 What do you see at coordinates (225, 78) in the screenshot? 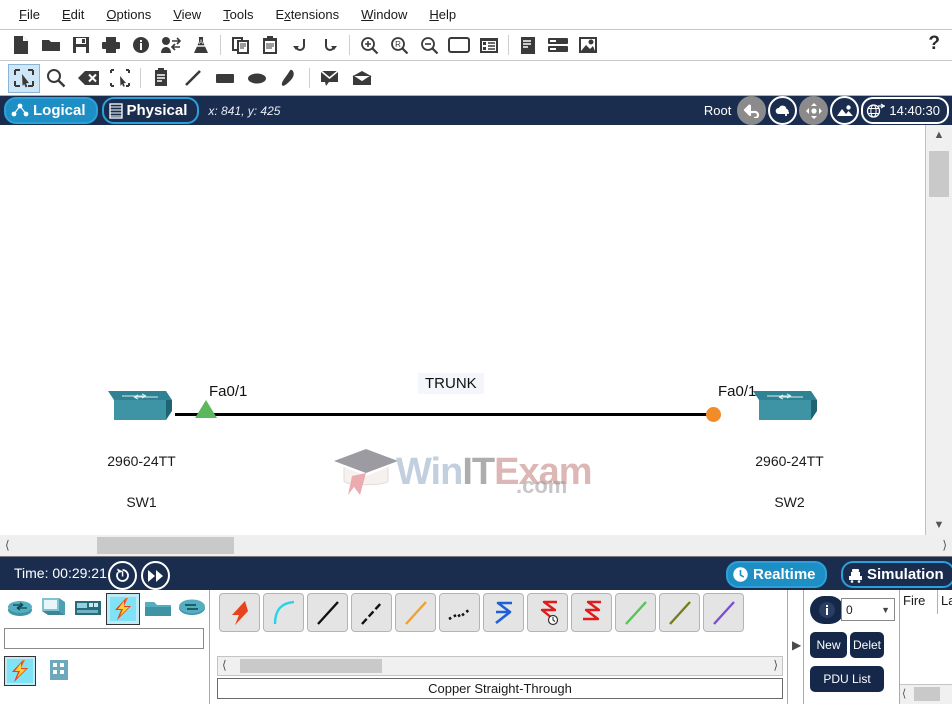
I see `rectangle-icon` at bounding box center [225, 78].